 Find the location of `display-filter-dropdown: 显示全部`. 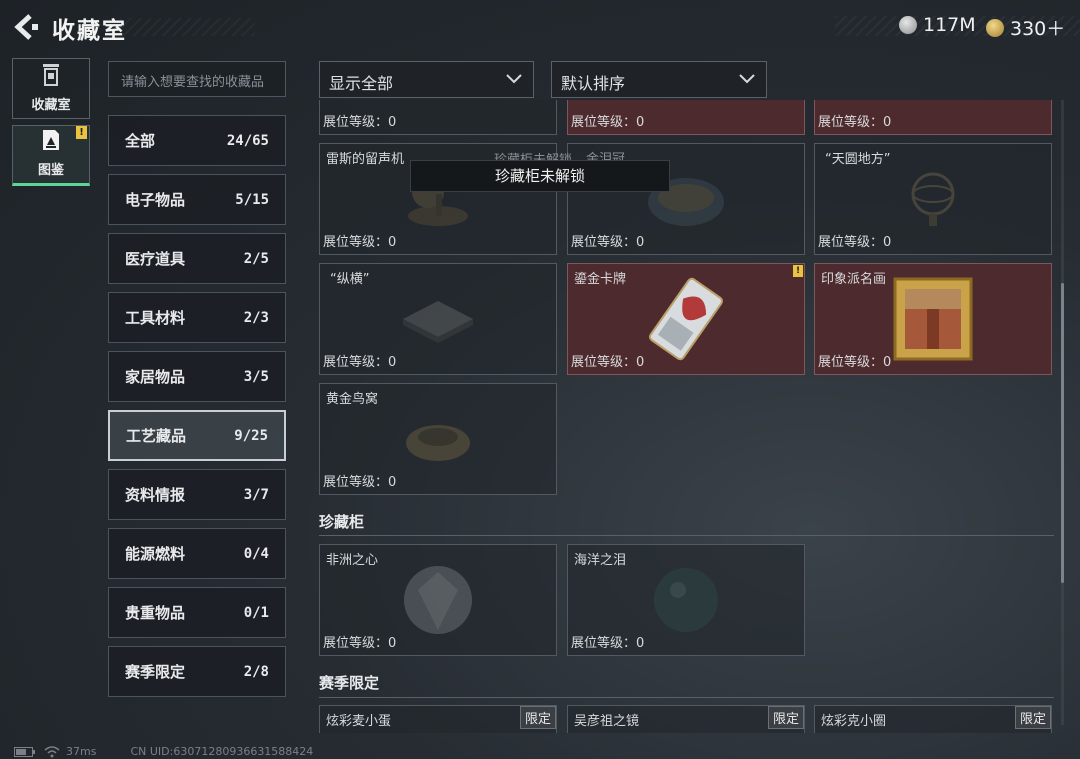

display-filter-dropdown: 显示全部 is located at coordinates (426, 79).